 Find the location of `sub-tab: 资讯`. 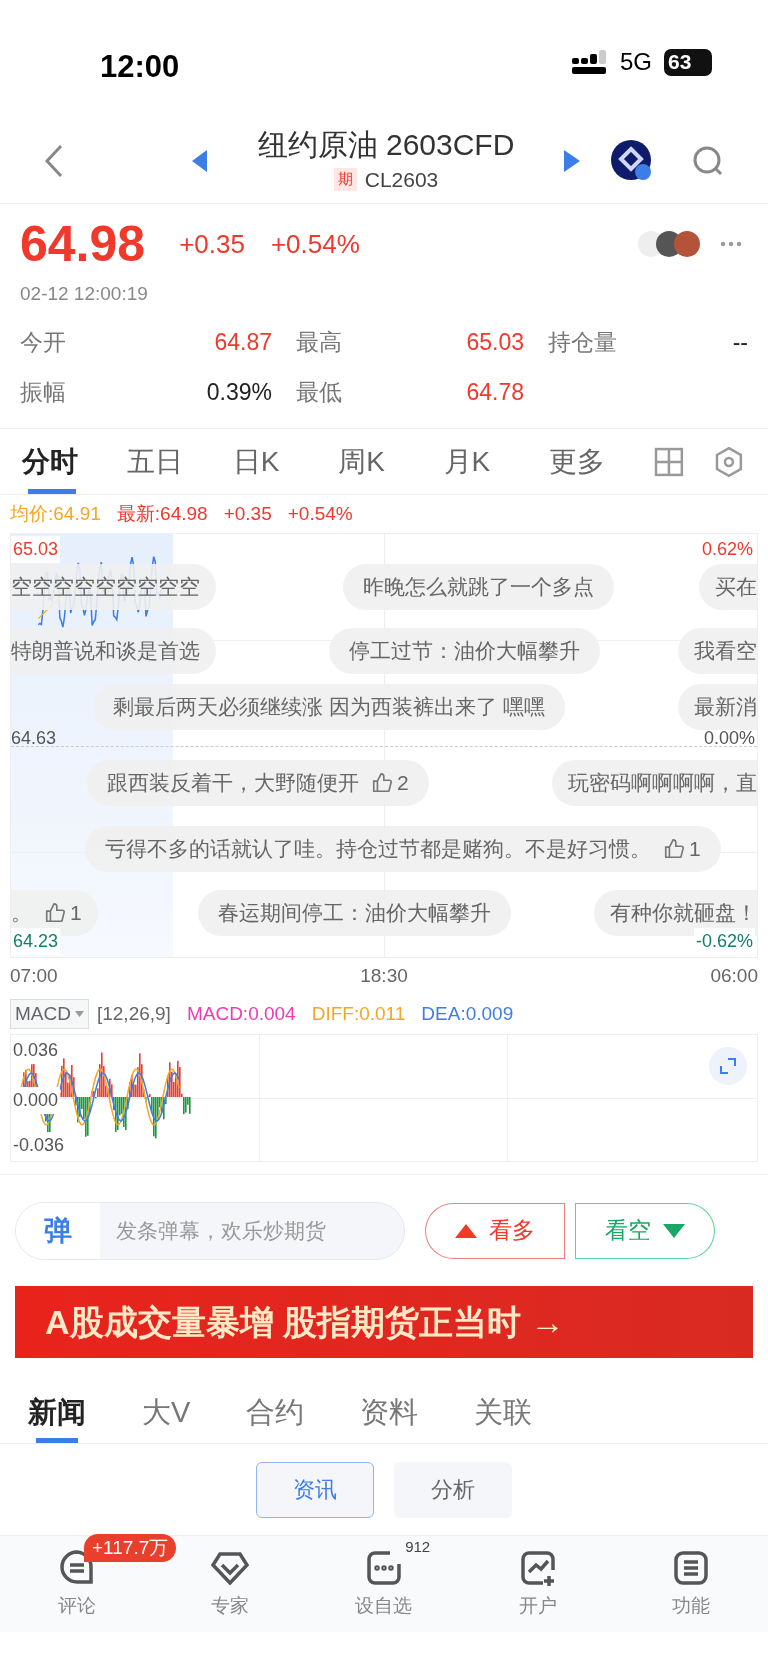

sub-tab: 资讯 is located at coordinates (315, 1489).